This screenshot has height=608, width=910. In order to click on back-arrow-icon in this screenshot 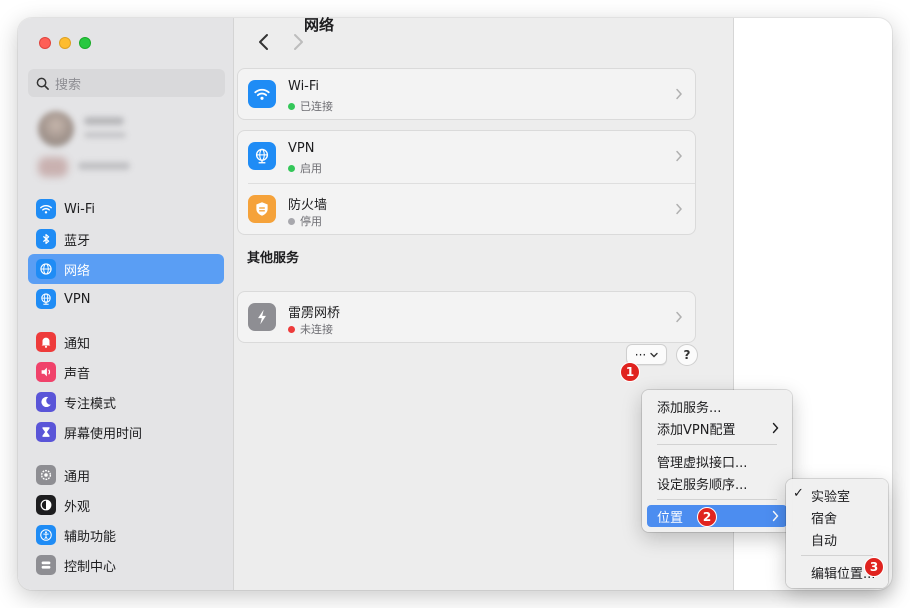, I will do `click(264, 42)`.